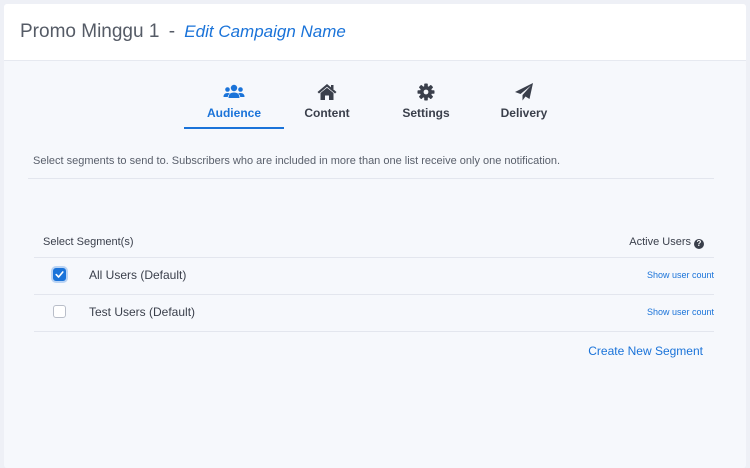 Image resolution: width=750 pixels, height=468 pixels. Describe the element at coordinates (699, 244) in the screenshot. I see `question-circle-icon: ?` at that location.